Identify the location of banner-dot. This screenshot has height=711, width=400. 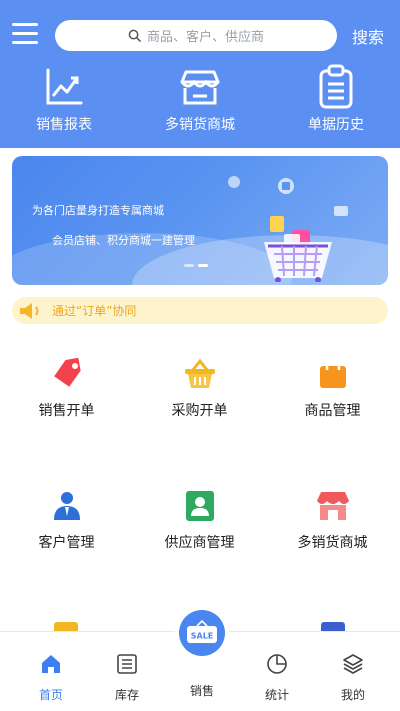
(189, 265).